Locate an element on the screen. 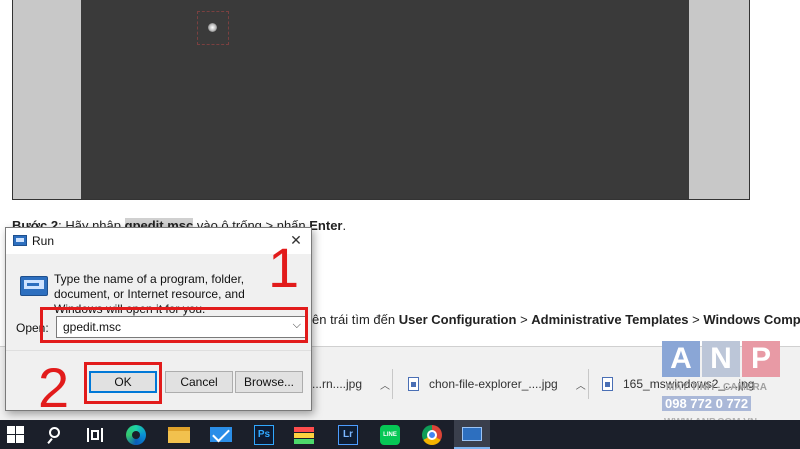 The height and width of the screenshot is (449, 800). chrome-icon is located at coordinates (432, 435).